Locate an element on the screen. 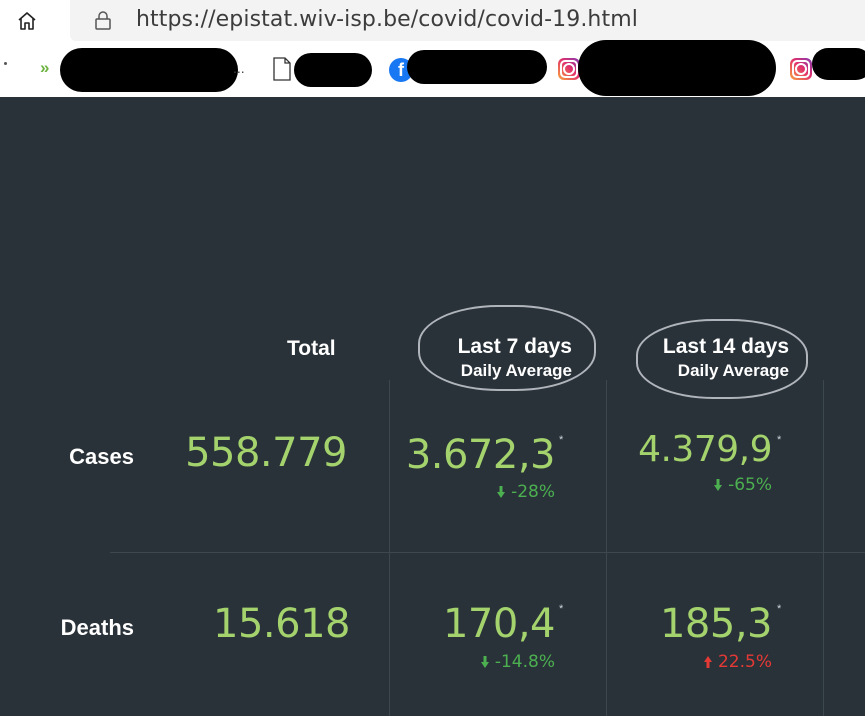 The height and width of the screenshot is (716, 865). deaths-last-14-value: 185,3 is located at coordinates (716, 624).